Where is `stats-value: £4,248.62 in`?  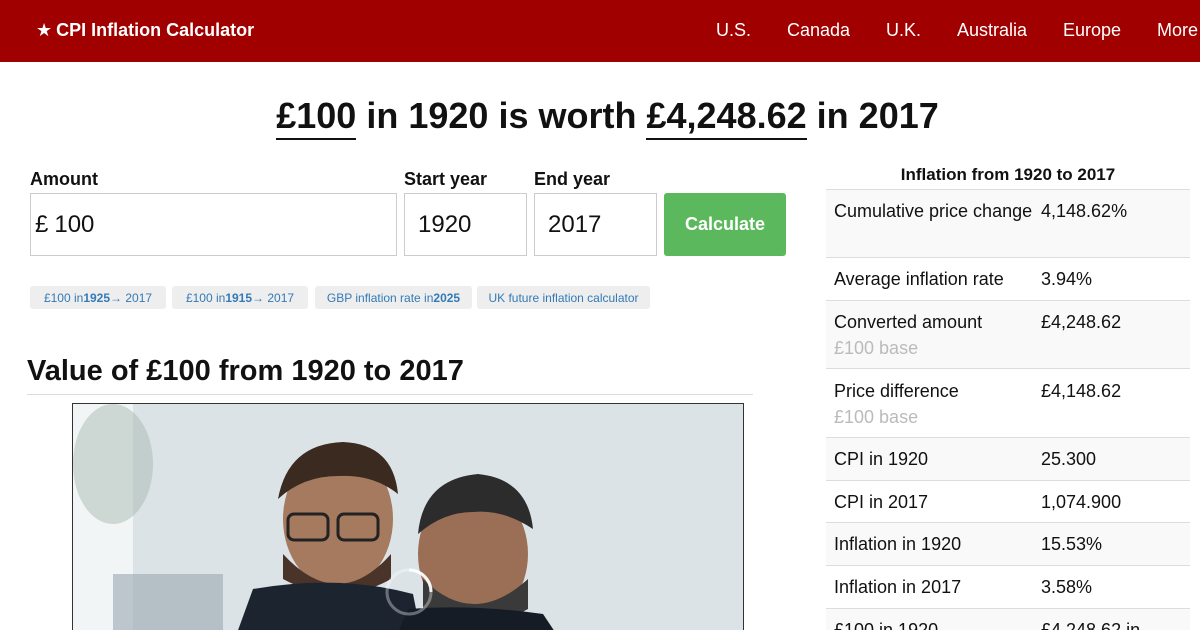
stats-value: £4,248.62 in is located at coordinates (1091, 625).